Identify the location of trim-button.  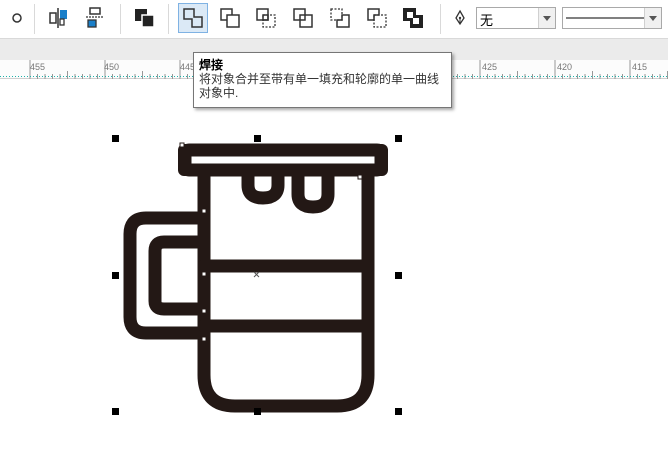
(230, 18).